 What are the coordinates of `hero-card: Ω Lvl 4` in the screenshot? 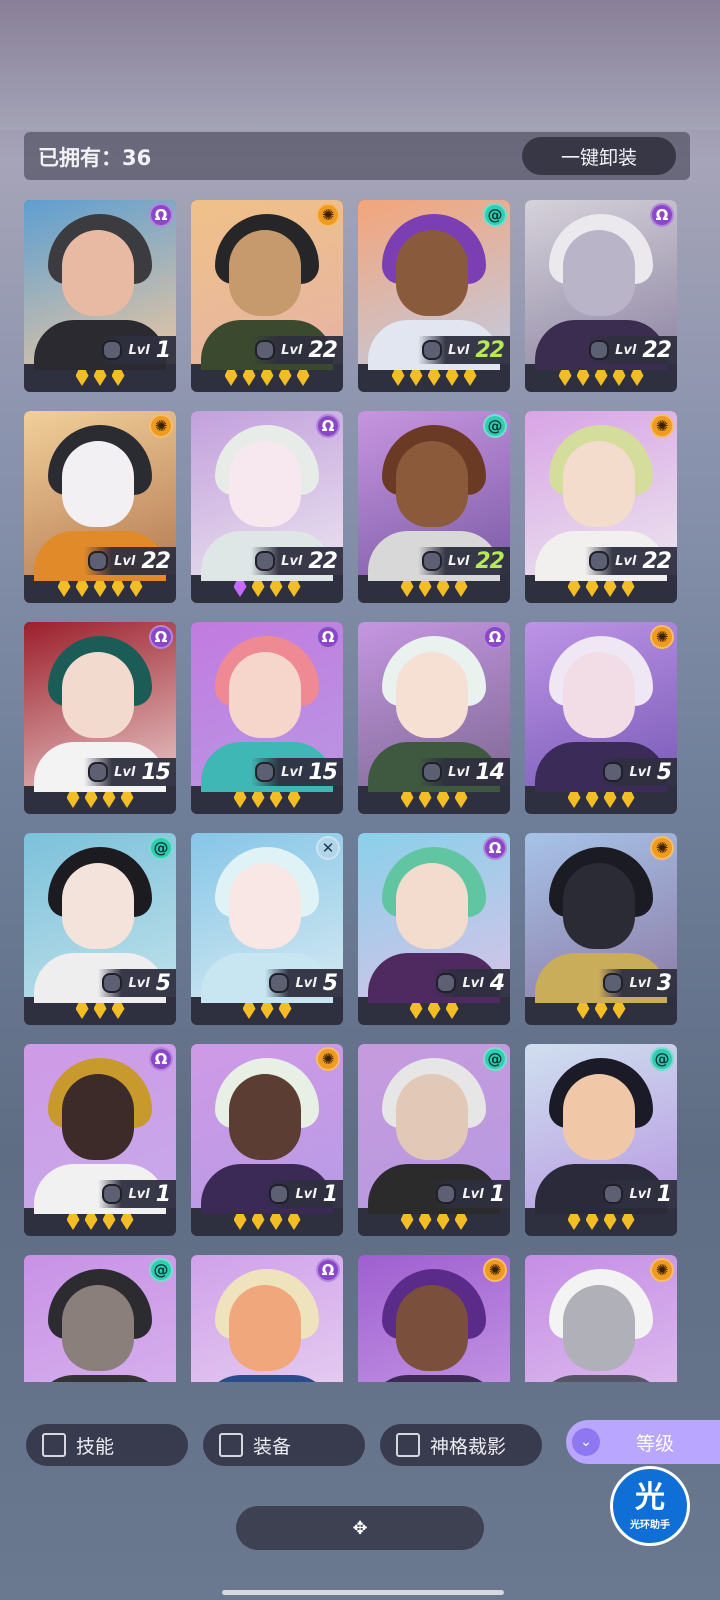 It's located at (434, 929).